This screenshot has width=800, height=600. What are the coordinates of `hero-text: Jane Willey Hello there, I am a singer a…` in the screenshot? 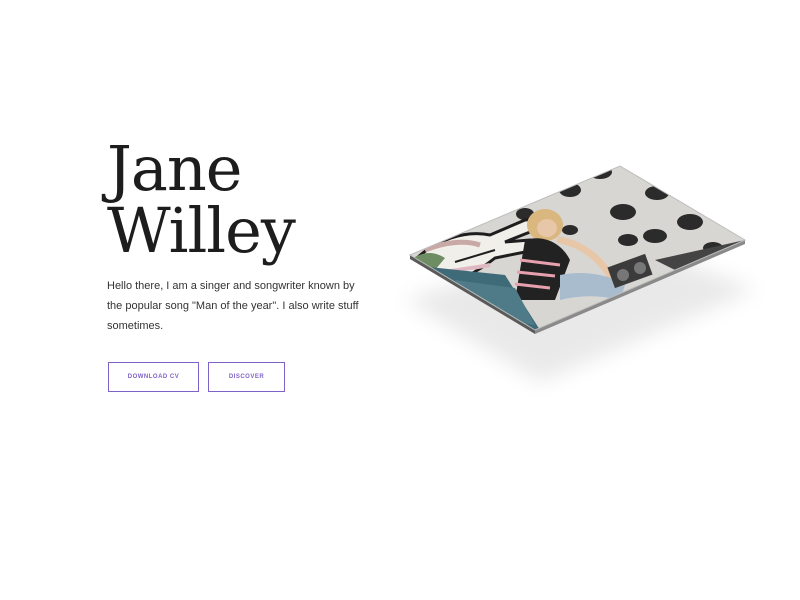 It's located at (242, 237).